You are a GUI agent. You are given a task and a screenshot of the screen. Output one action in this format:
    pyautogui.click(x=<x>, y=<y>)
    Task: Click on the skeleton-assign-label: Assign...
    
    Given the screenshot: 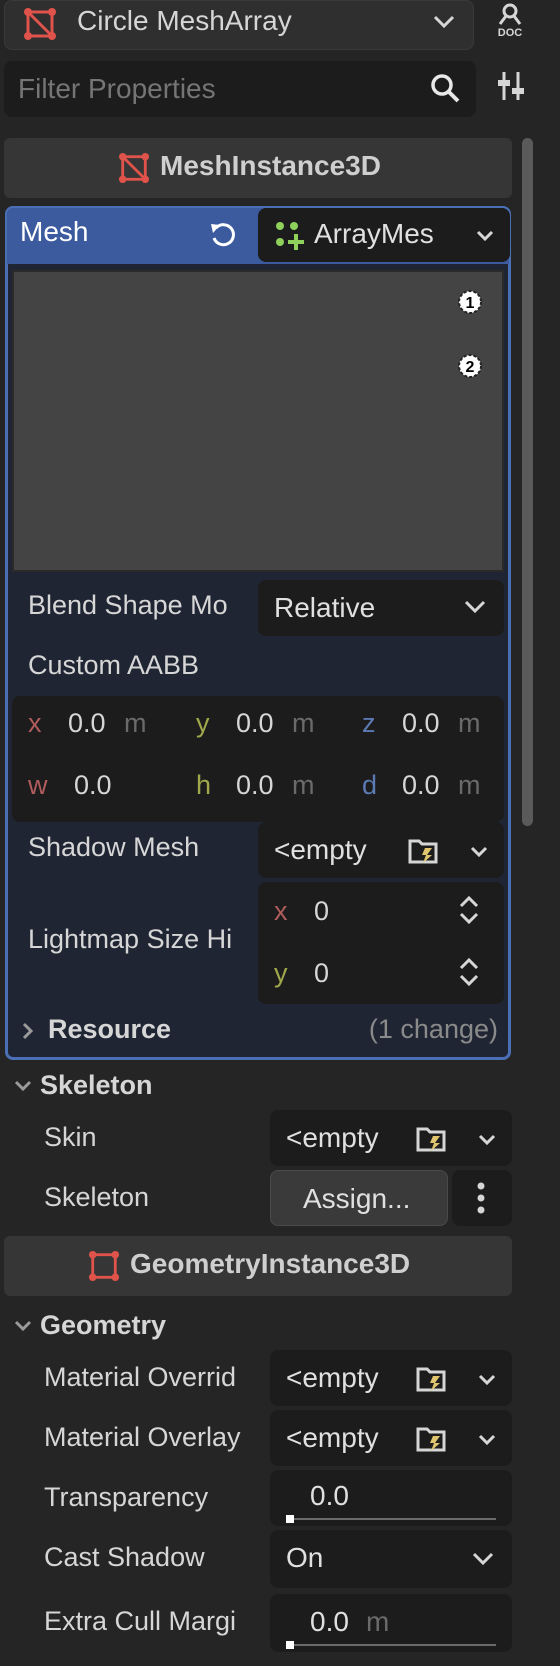 What is the action you would take?
    pyautogui.click(x=357, y=1198)
    